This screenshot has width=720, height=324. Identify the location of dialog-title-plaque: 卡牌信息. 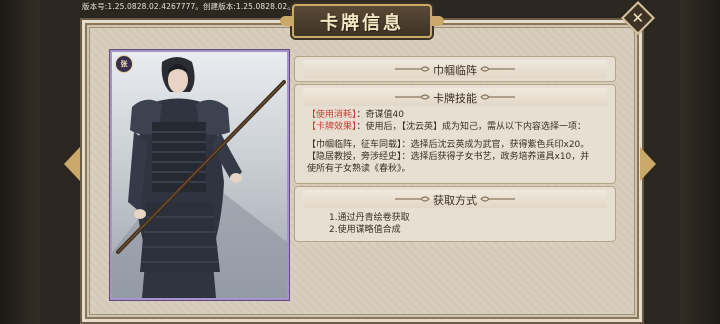
(362, 21).